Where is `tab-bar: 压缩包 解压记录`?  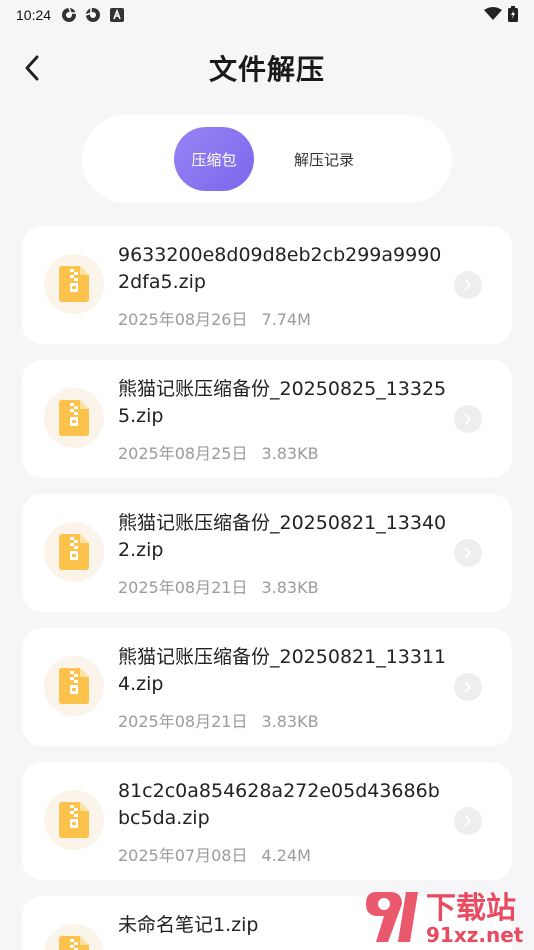
tab-bar: 压缩包 解压记录 is located at coordinates (267, 159).